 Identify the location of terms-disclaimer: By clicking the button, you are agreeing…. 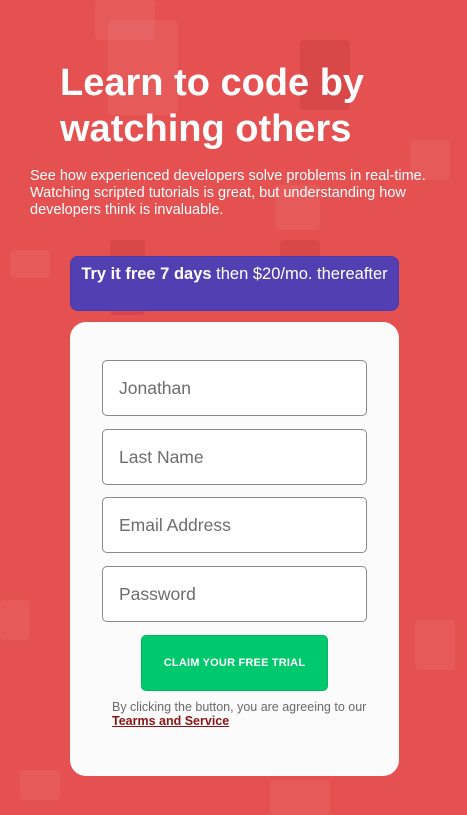
(242, 714).